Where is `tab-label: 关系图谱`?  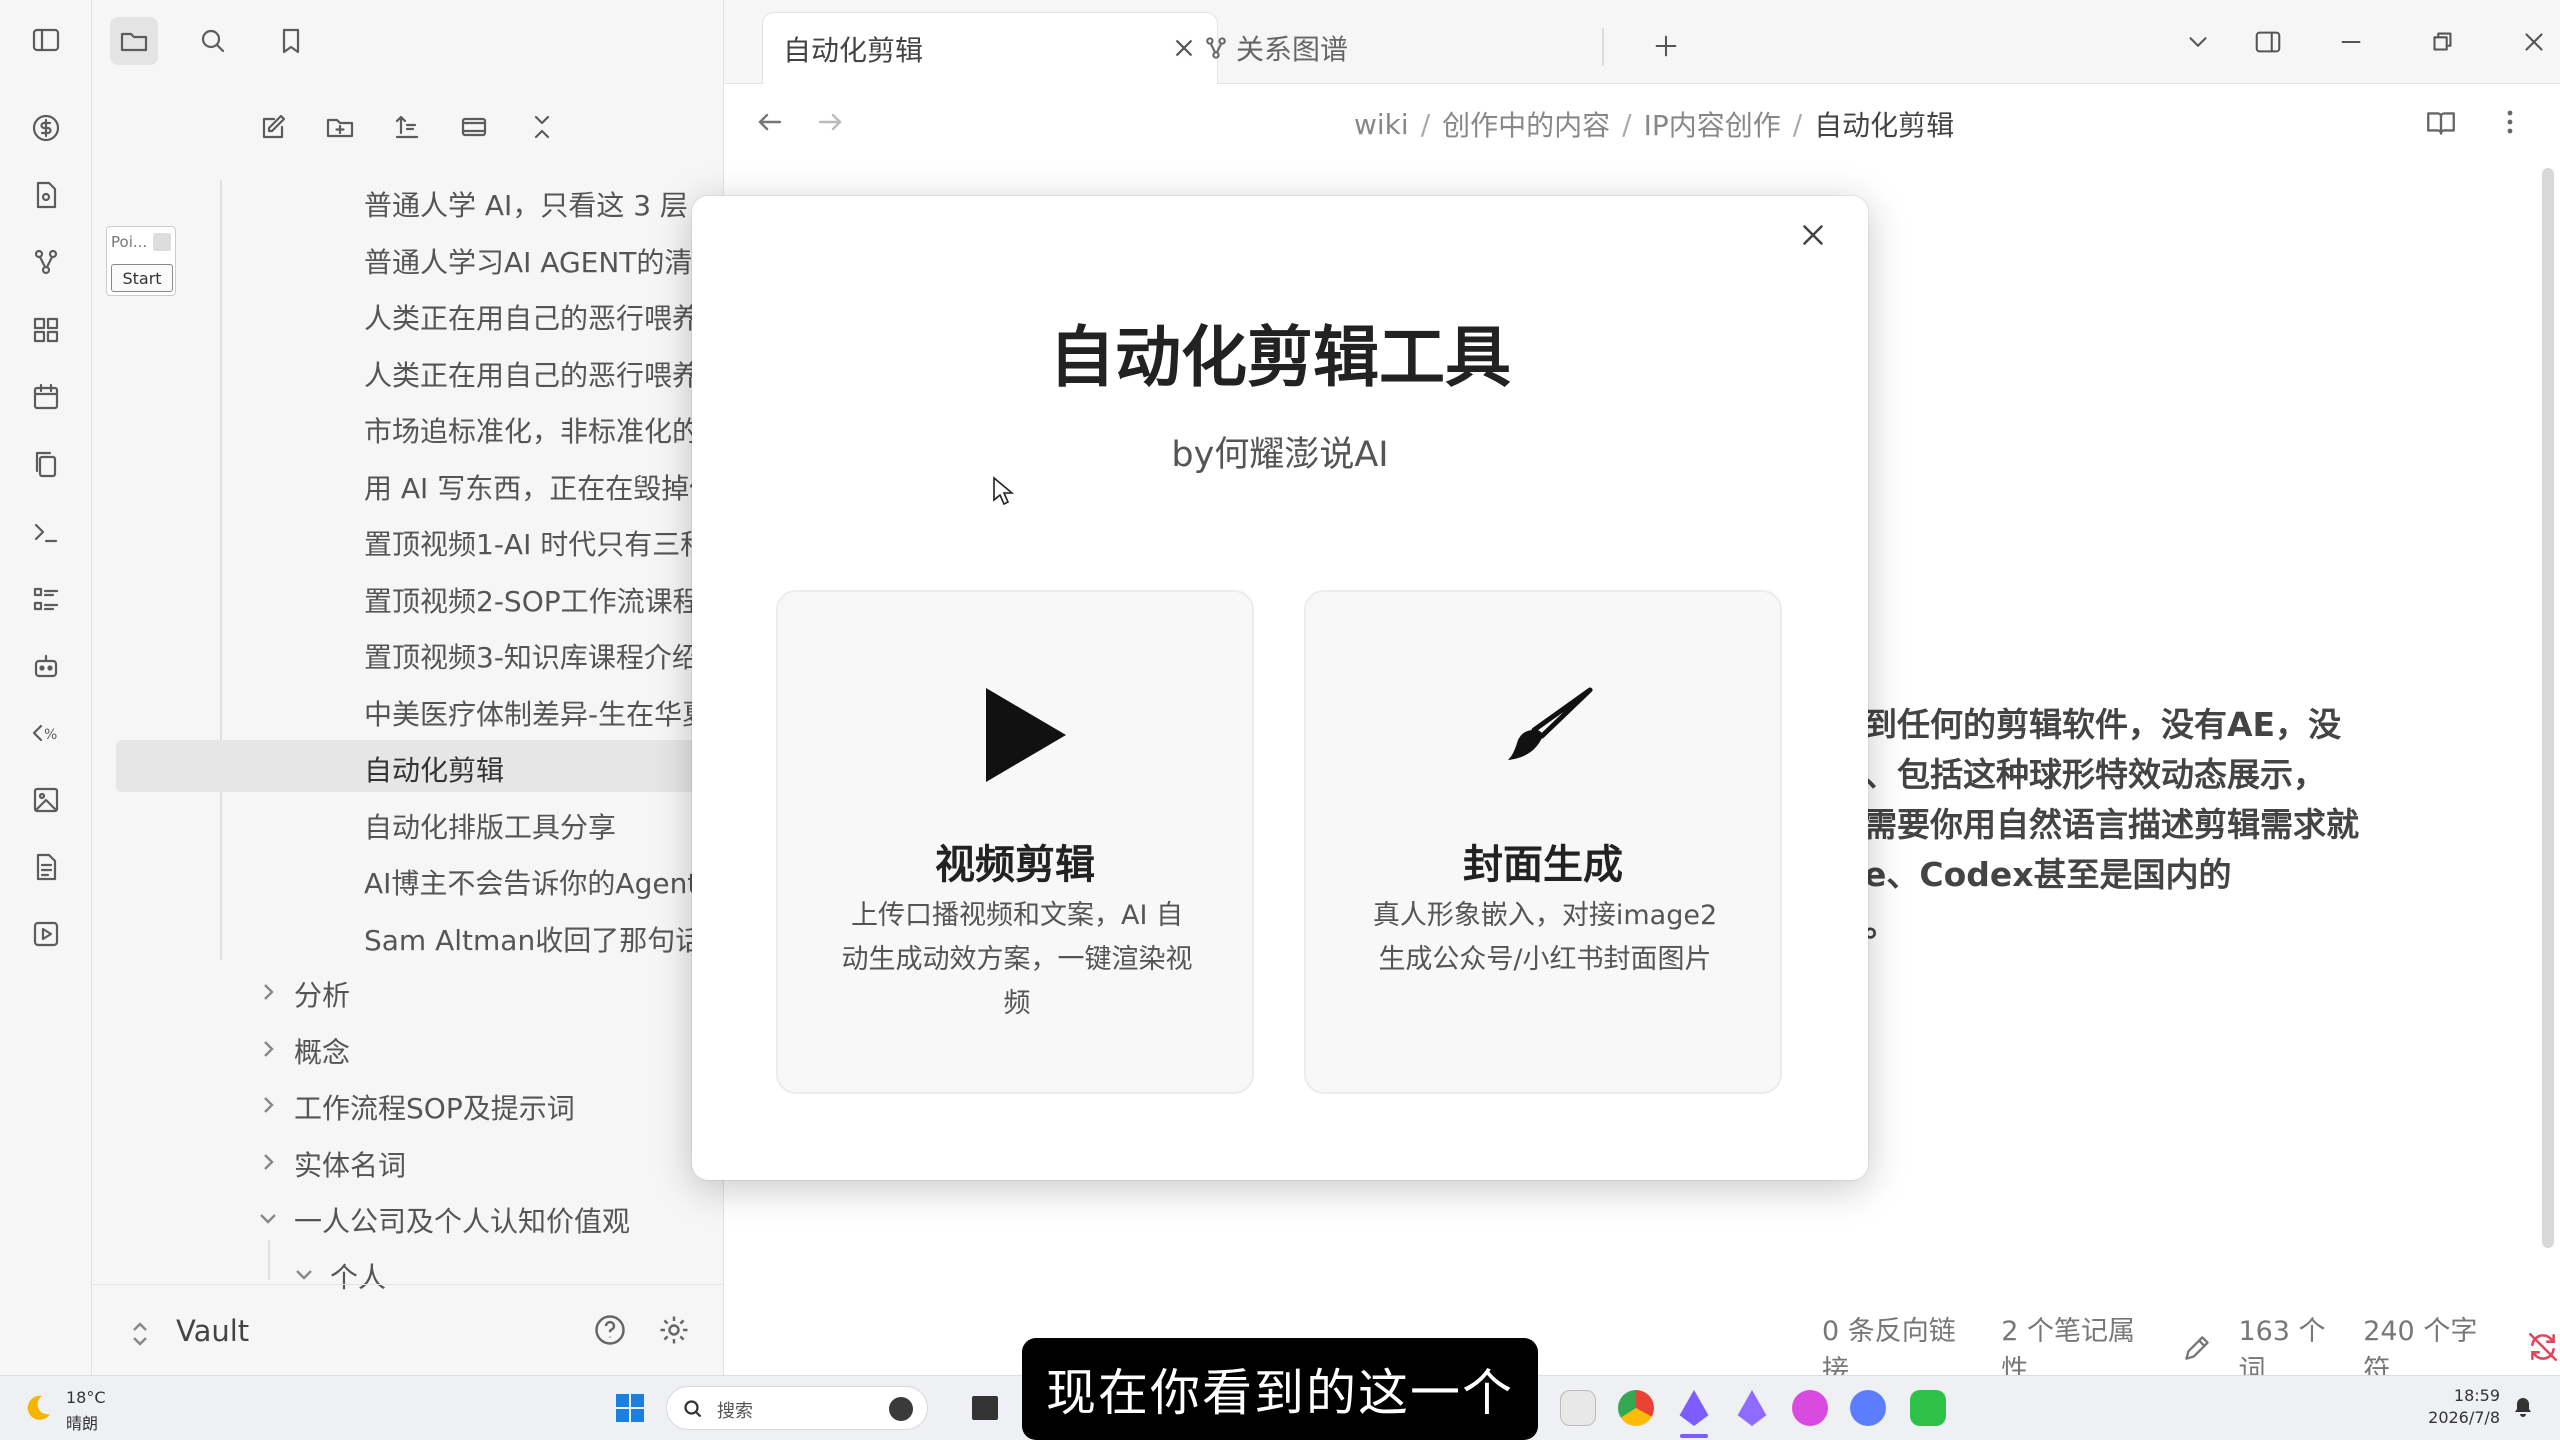 tab-label: 关系图谱 is located at coordinates (1292, 49).